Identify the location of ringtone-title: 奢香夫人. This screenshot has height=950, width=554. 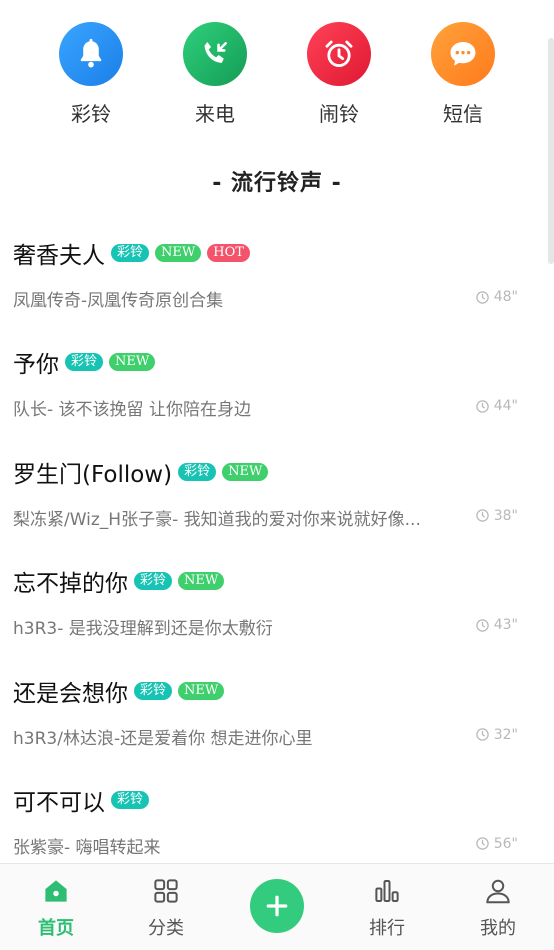
(59, 256).